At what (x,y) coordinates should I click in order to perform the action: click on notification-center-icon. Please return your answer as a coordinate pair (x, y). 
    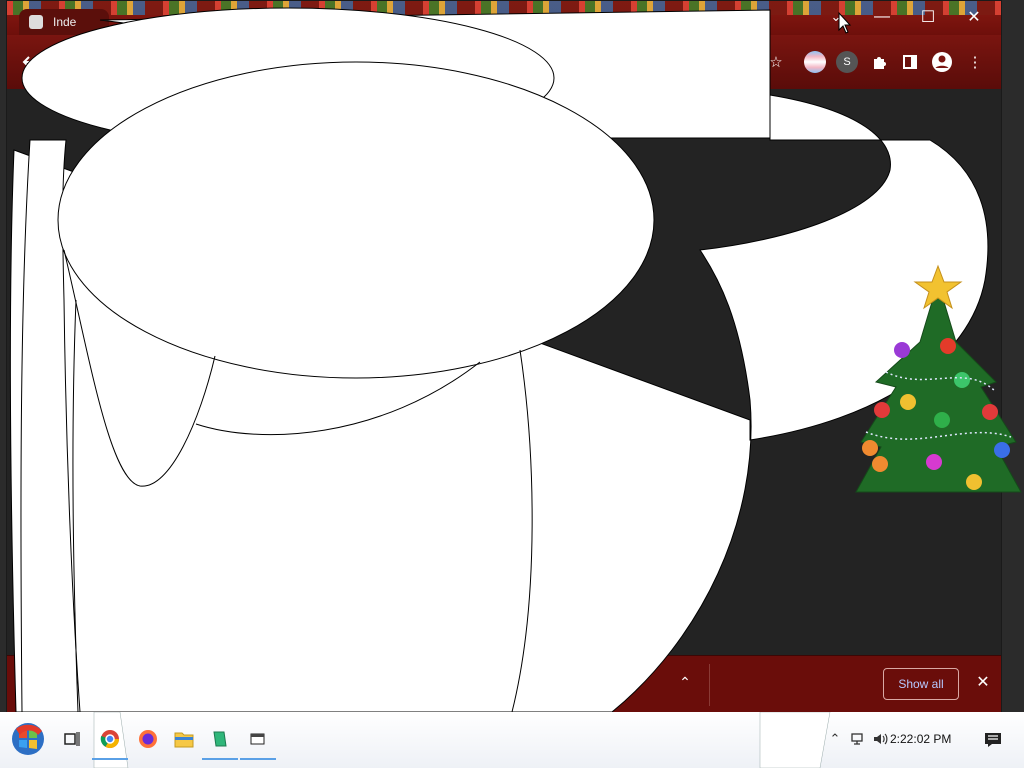
    Looking at the image, I should click on (993, 740).